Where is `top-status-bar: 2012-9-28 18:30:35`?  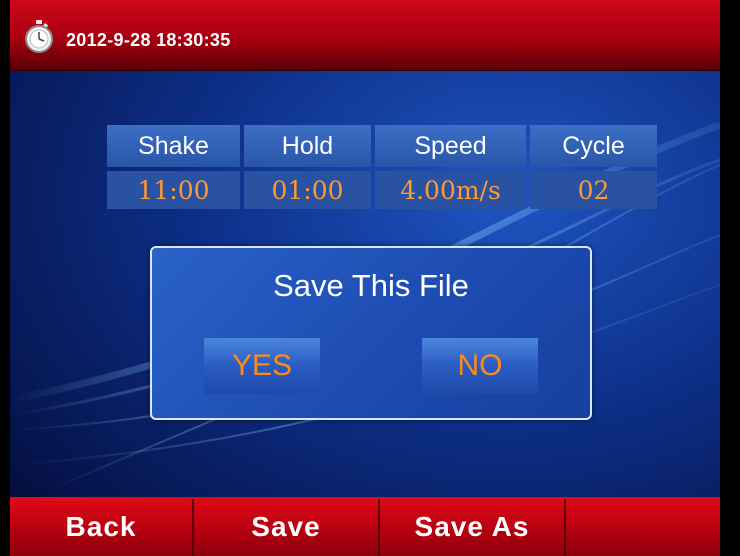 top-status-bar: 2012-9-28 18:30:35 is located at coordinates (365, 35).